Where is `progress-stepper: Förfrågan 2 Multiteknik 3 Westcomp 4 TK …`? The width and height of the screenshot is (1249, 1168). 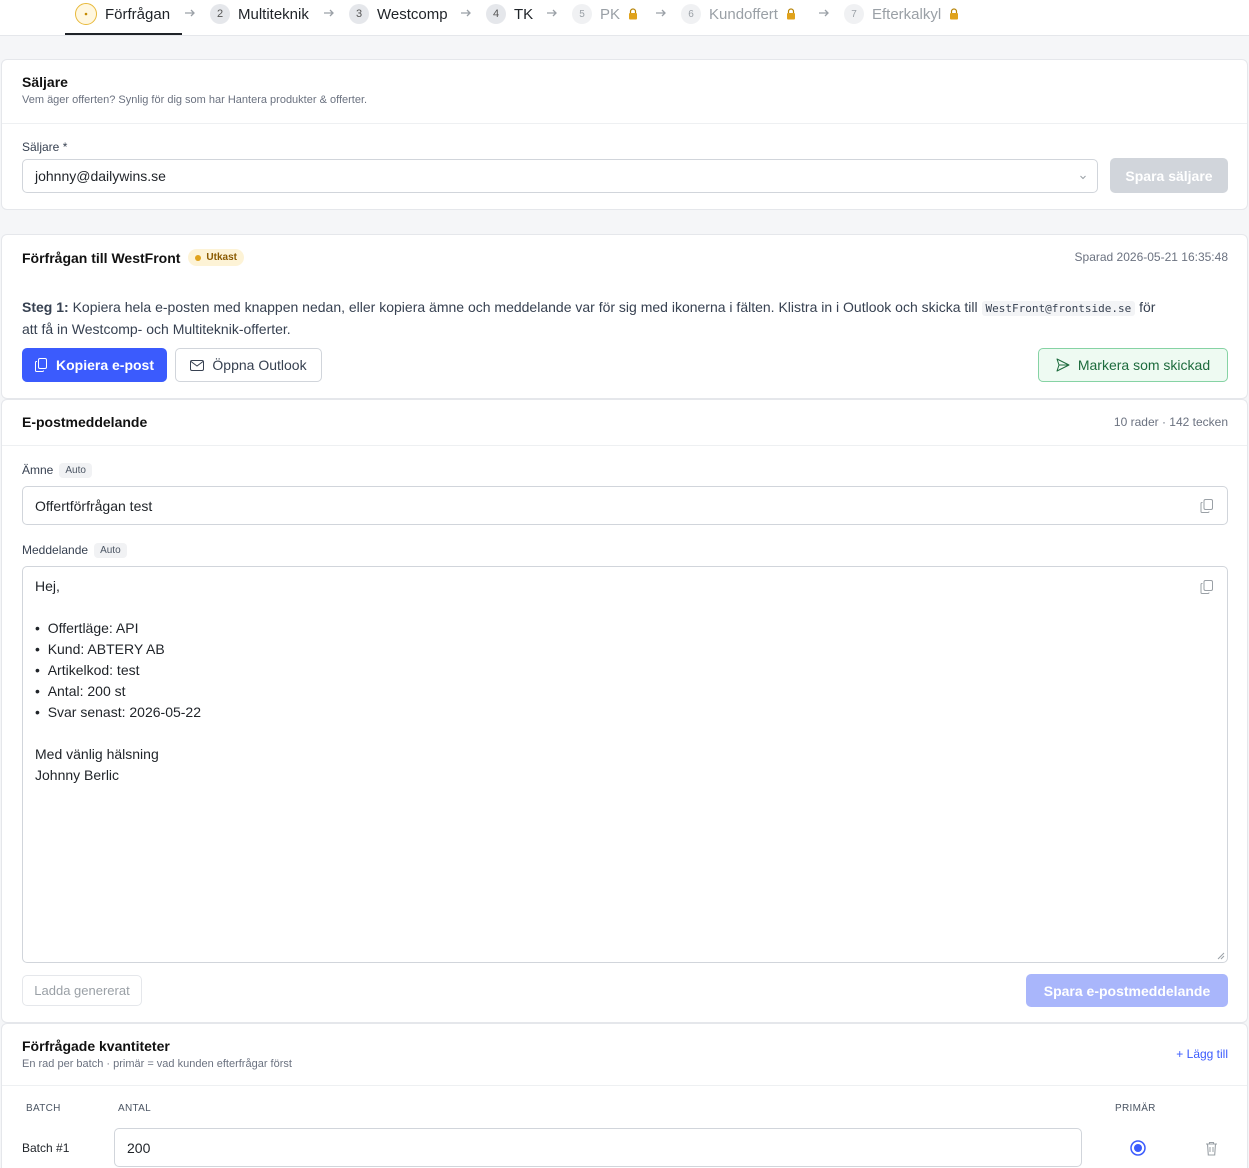
progress-stepper: Förfrågan 2 Multiteknik 3 Westcomp 4 TK … is located at coordinates (624, 18).